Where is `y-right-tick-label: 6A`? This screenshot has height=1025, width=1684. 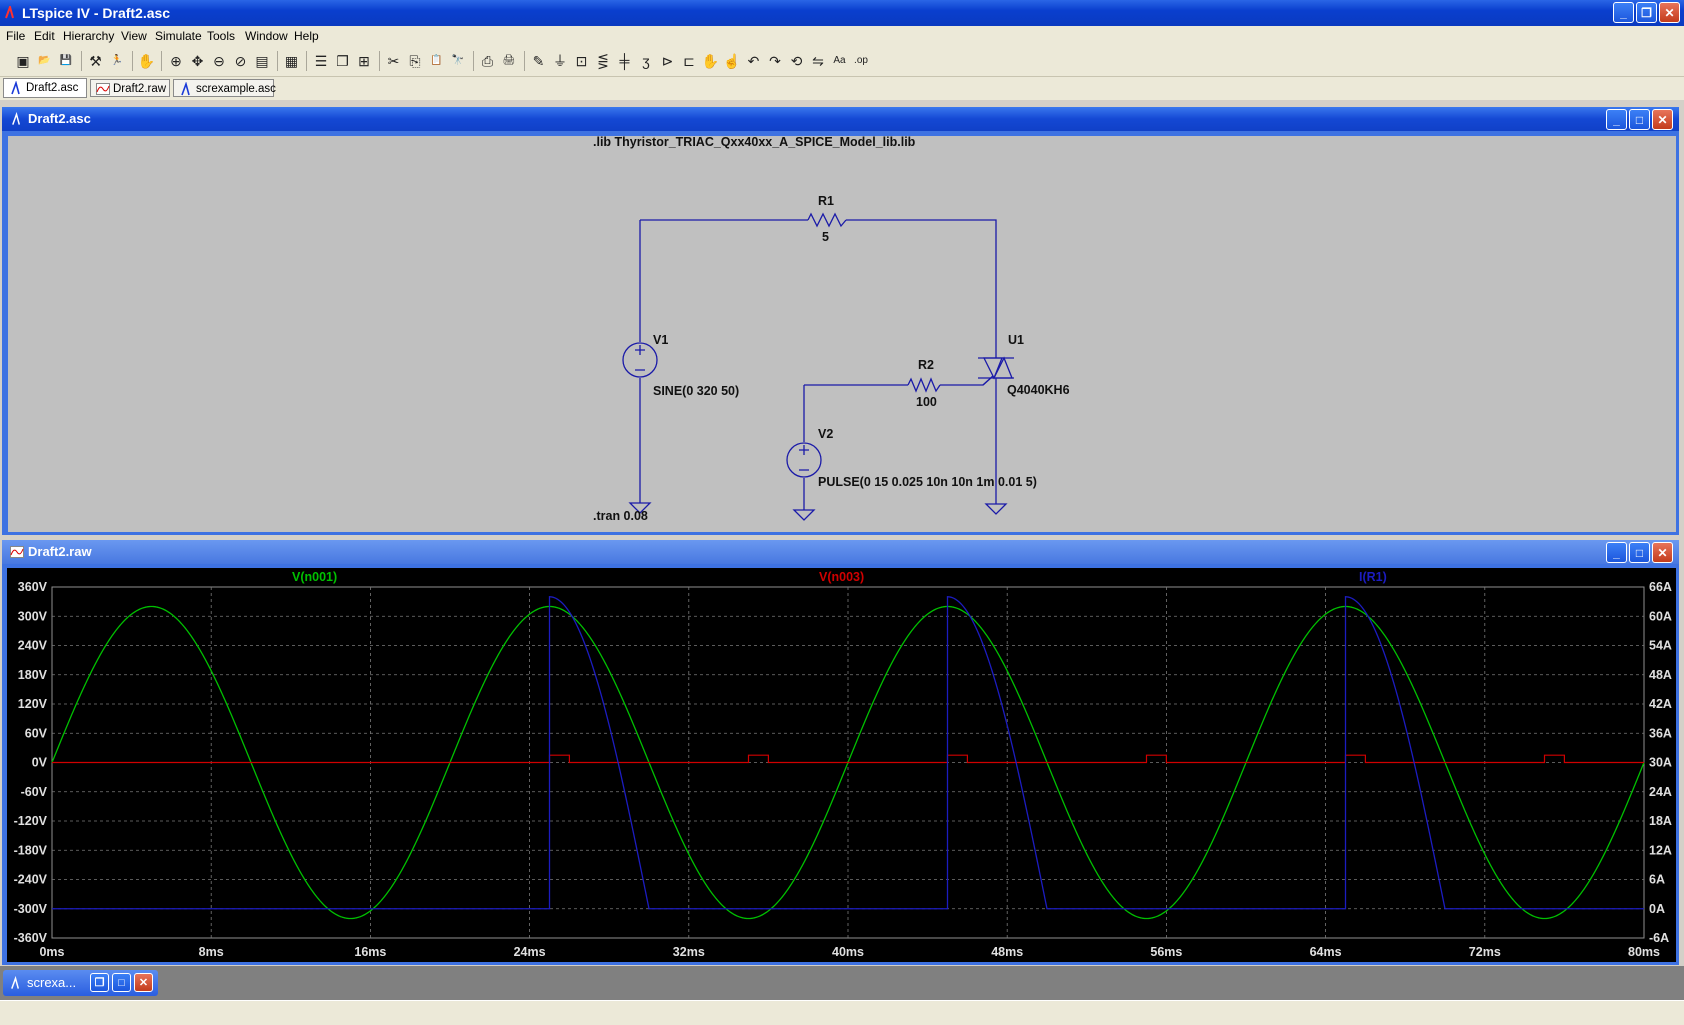 y-right-tick-label: 6A is located at coordinates (1657, 880).